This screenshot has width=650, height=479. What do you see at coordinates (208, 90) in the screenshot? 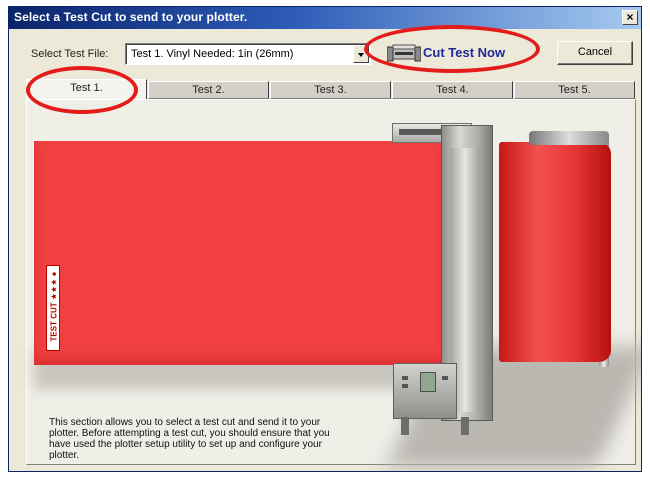
I see `tab-test-2: Test 2.` at bounding box center [208, 90].